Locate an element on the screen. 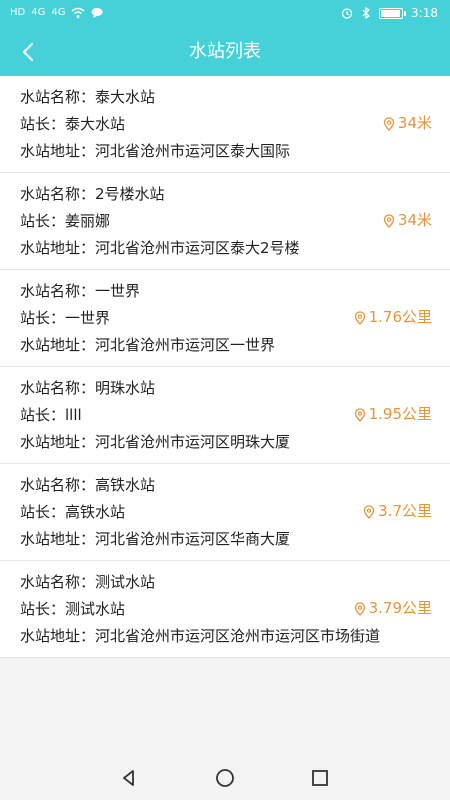  battery-level is located at coordinates (390, 13).